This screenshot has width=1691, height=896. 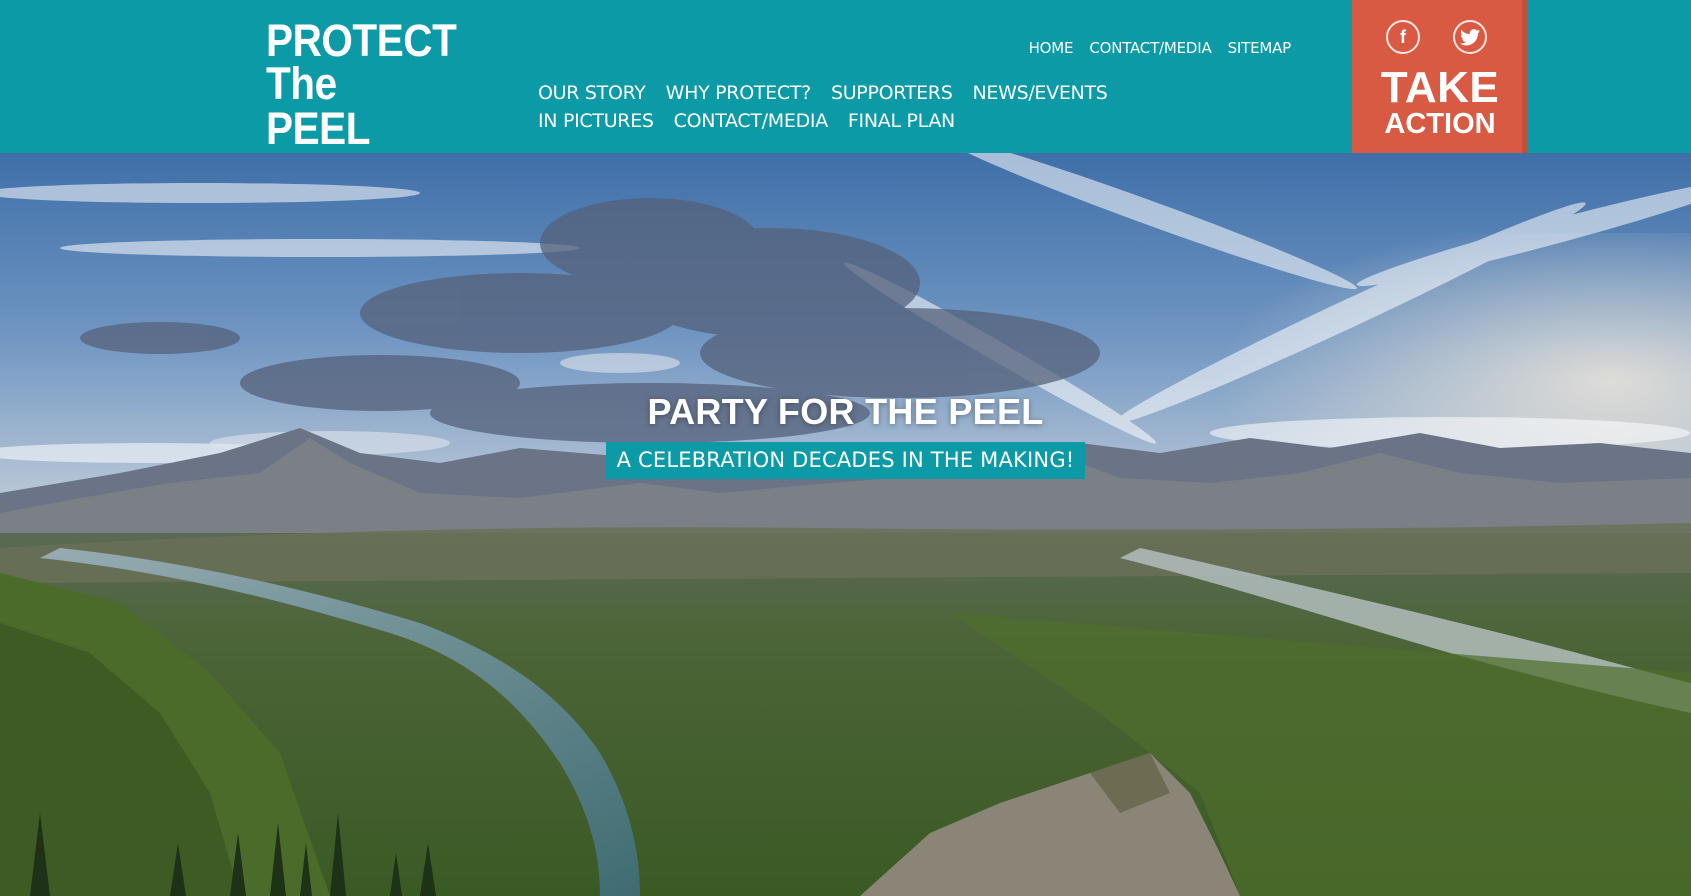 I want to click on nav-contact-media: CONTACT/MEDIA, so click(x=751, y=121).